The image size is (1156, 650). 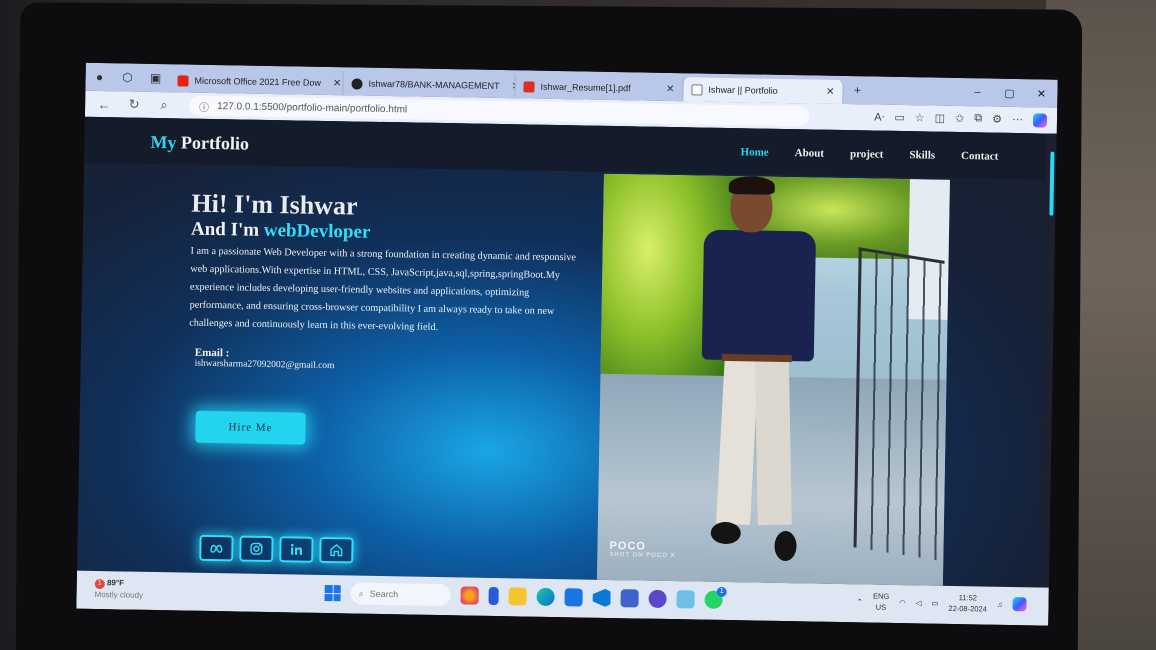 I want to click on copilot-taskbar-icon, so click(x=1019, y=604).